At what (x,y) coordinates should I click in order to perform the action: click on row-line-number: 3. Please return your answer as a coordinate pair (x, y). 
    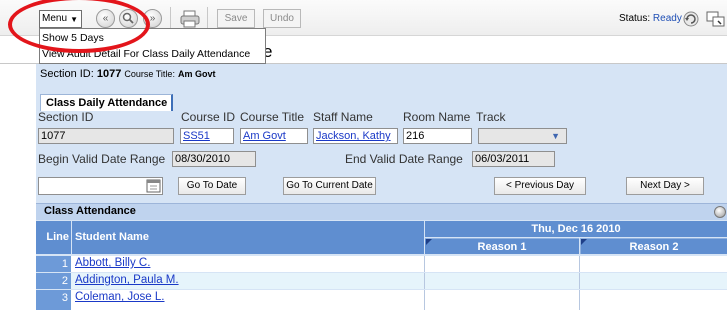
    Looking at the image, I should click on (53, 300).